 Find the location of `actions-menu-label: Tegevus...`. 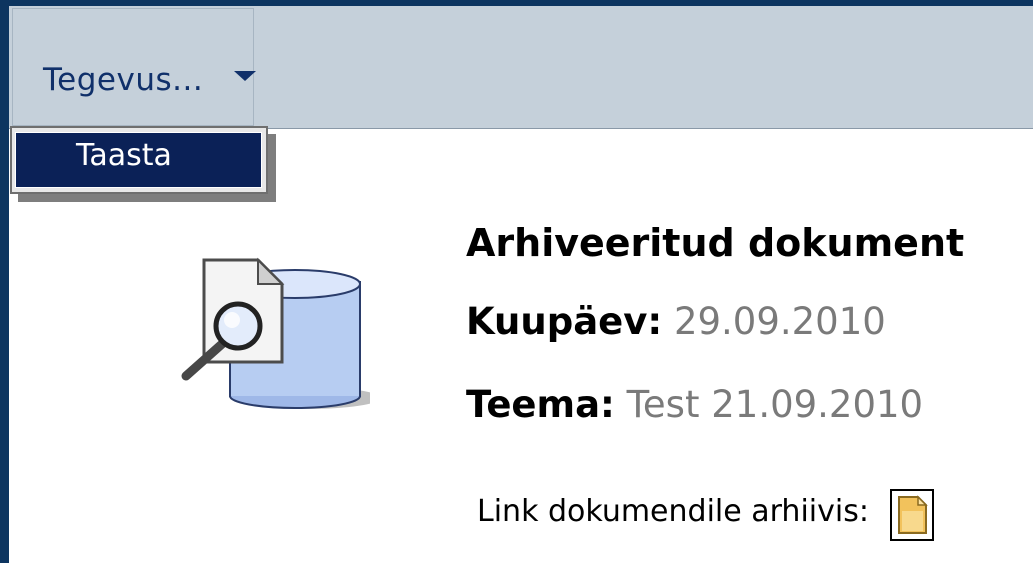

actions-menu-label: Tegevus... is located at coordinates (123, 80).